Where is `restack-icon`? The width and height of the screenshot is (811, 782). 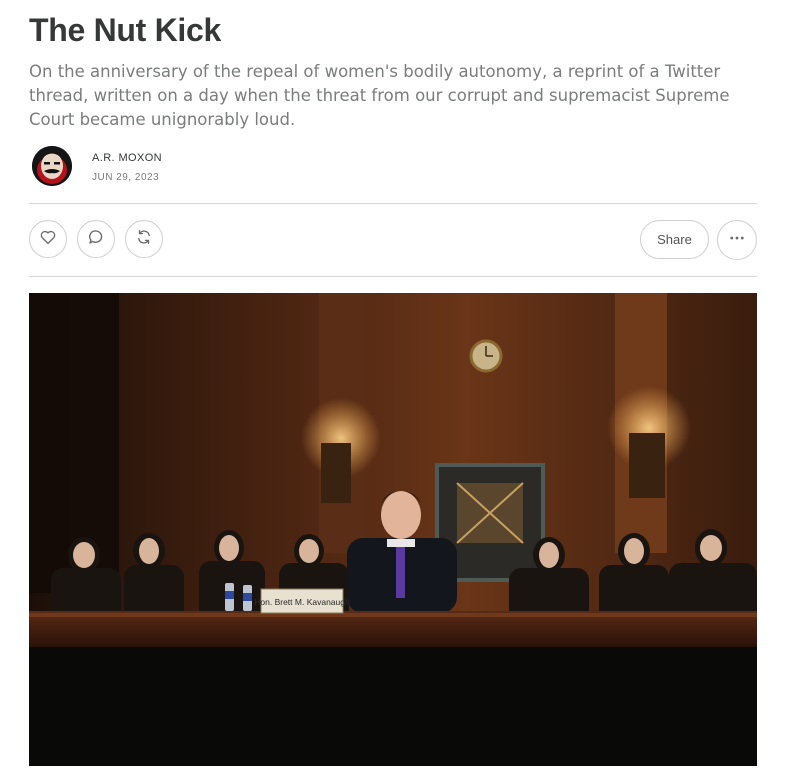
restack-icon is located at coordinates (144, 239).